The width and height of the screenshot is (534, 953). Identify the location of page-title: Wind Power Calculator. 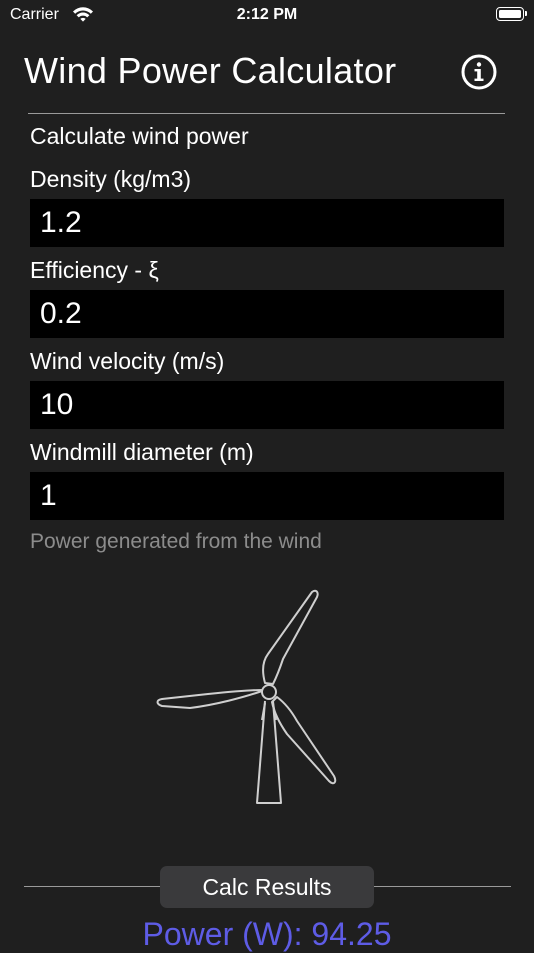
(210, 70).